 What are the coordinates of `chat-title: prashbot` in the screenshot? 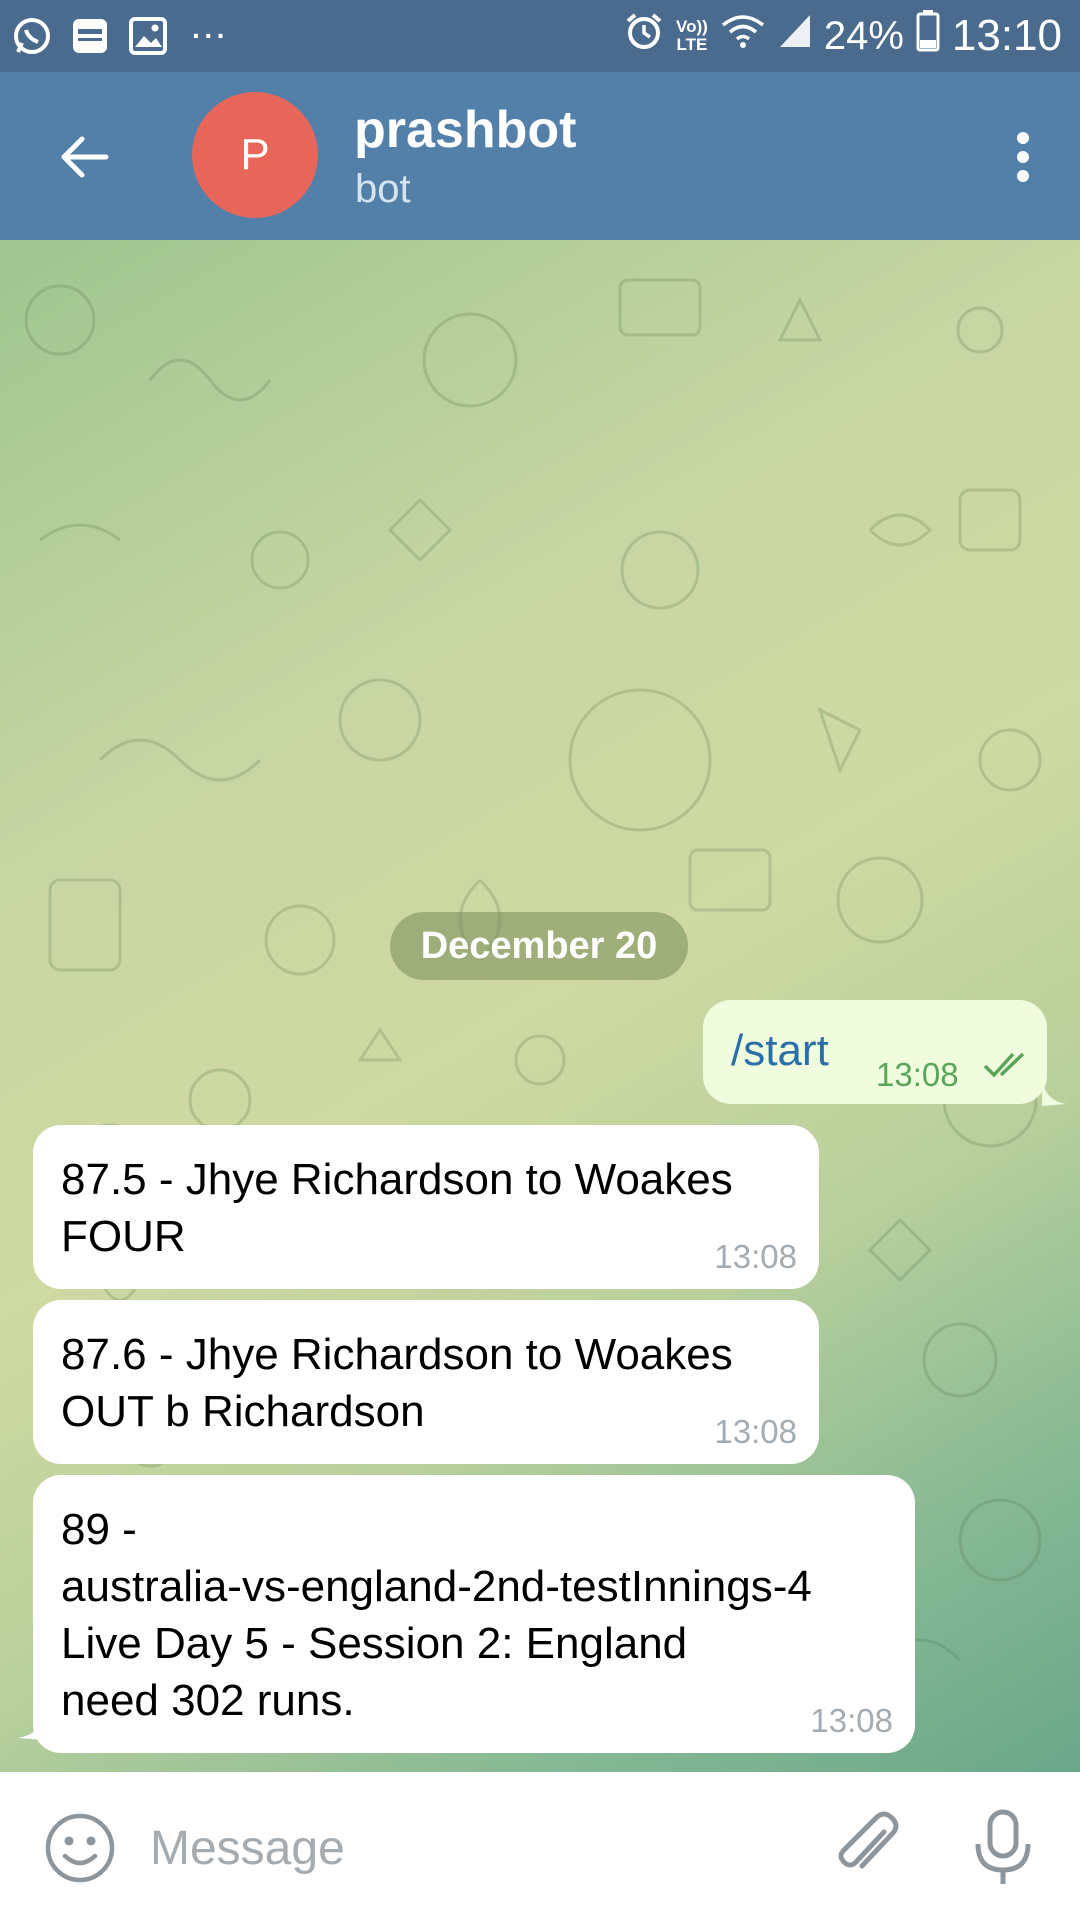 It's located at (465, 130).